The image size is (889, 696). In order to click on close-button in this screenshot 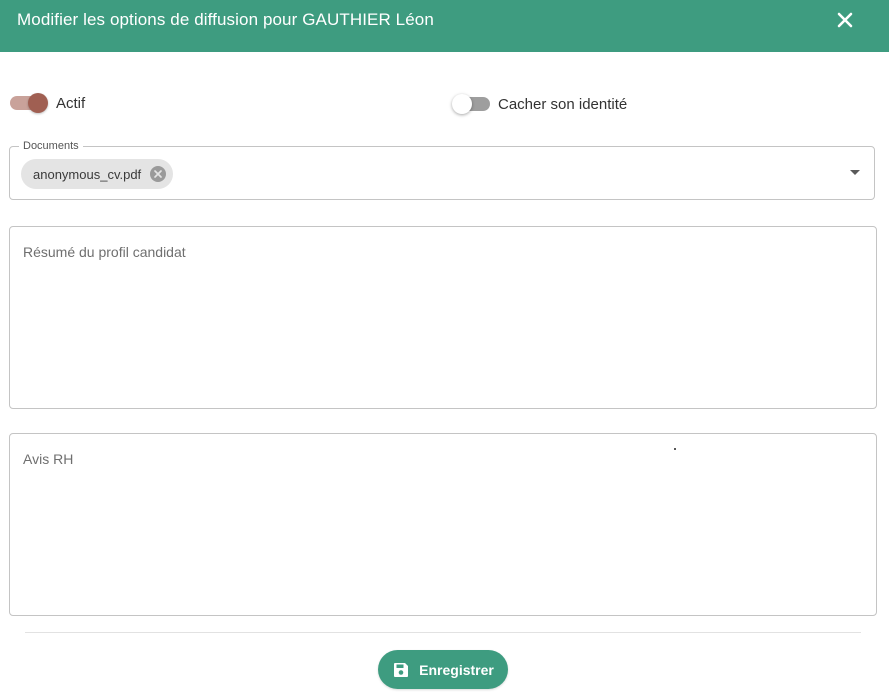, I will do `click(845, 20)`.